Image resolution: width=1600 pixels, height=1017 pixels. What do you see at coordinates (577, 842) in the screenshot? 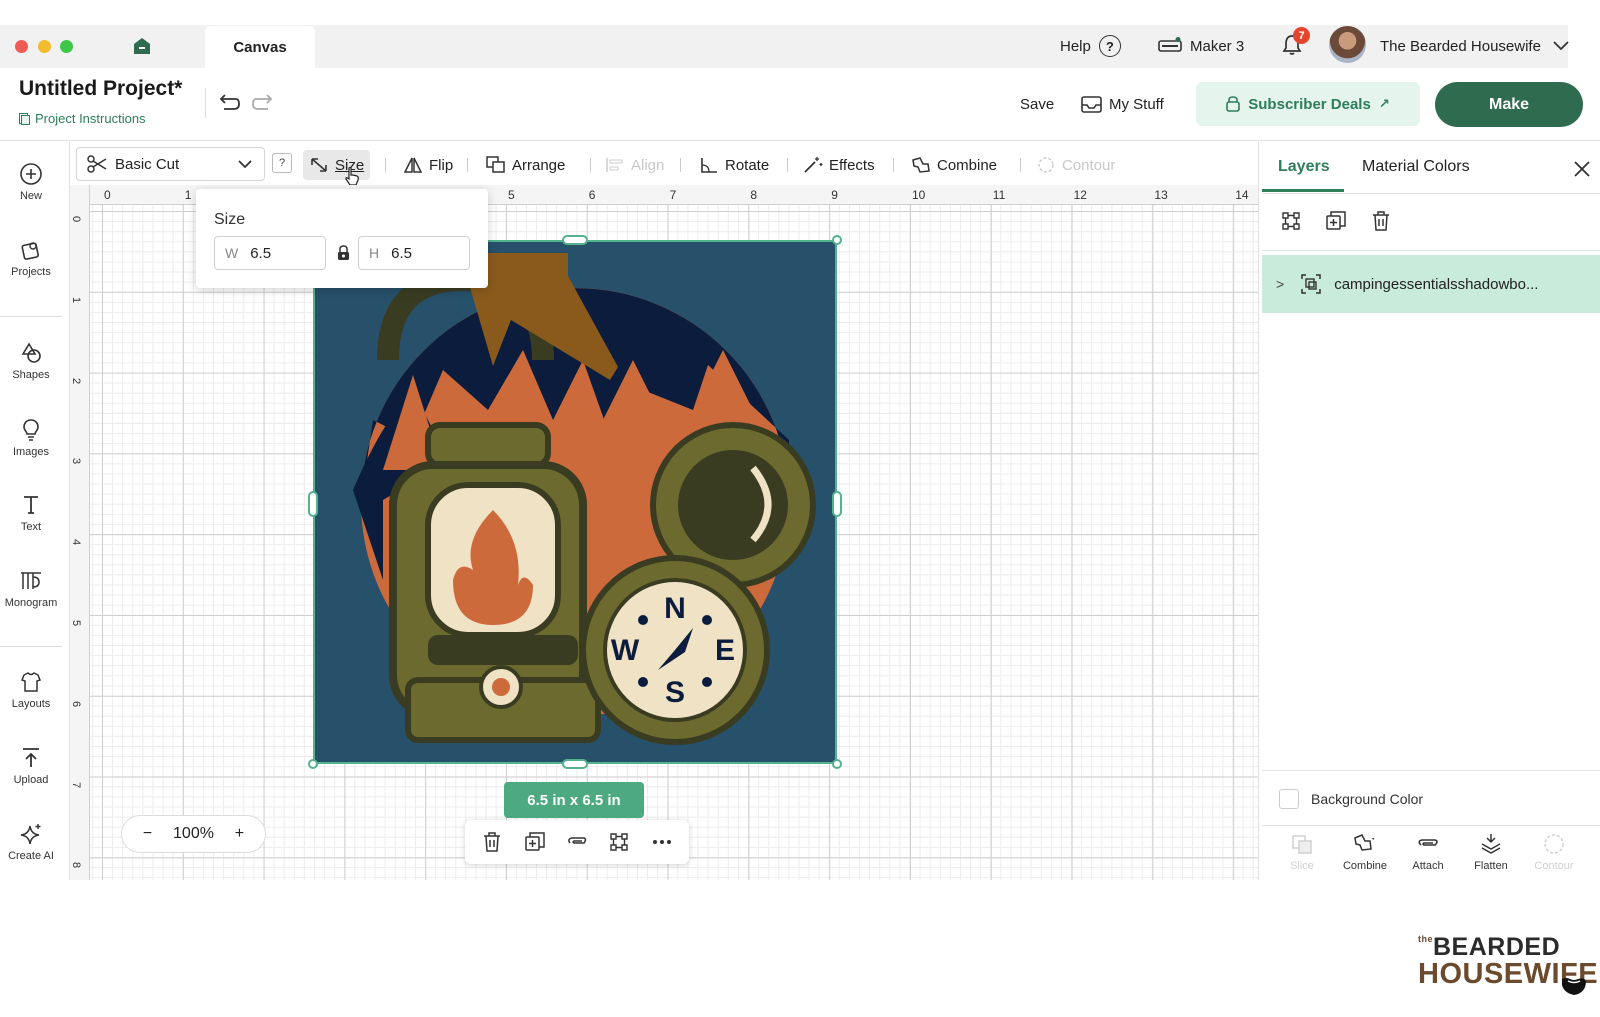
I see `attach-icon` at bounding box center [577, 842].